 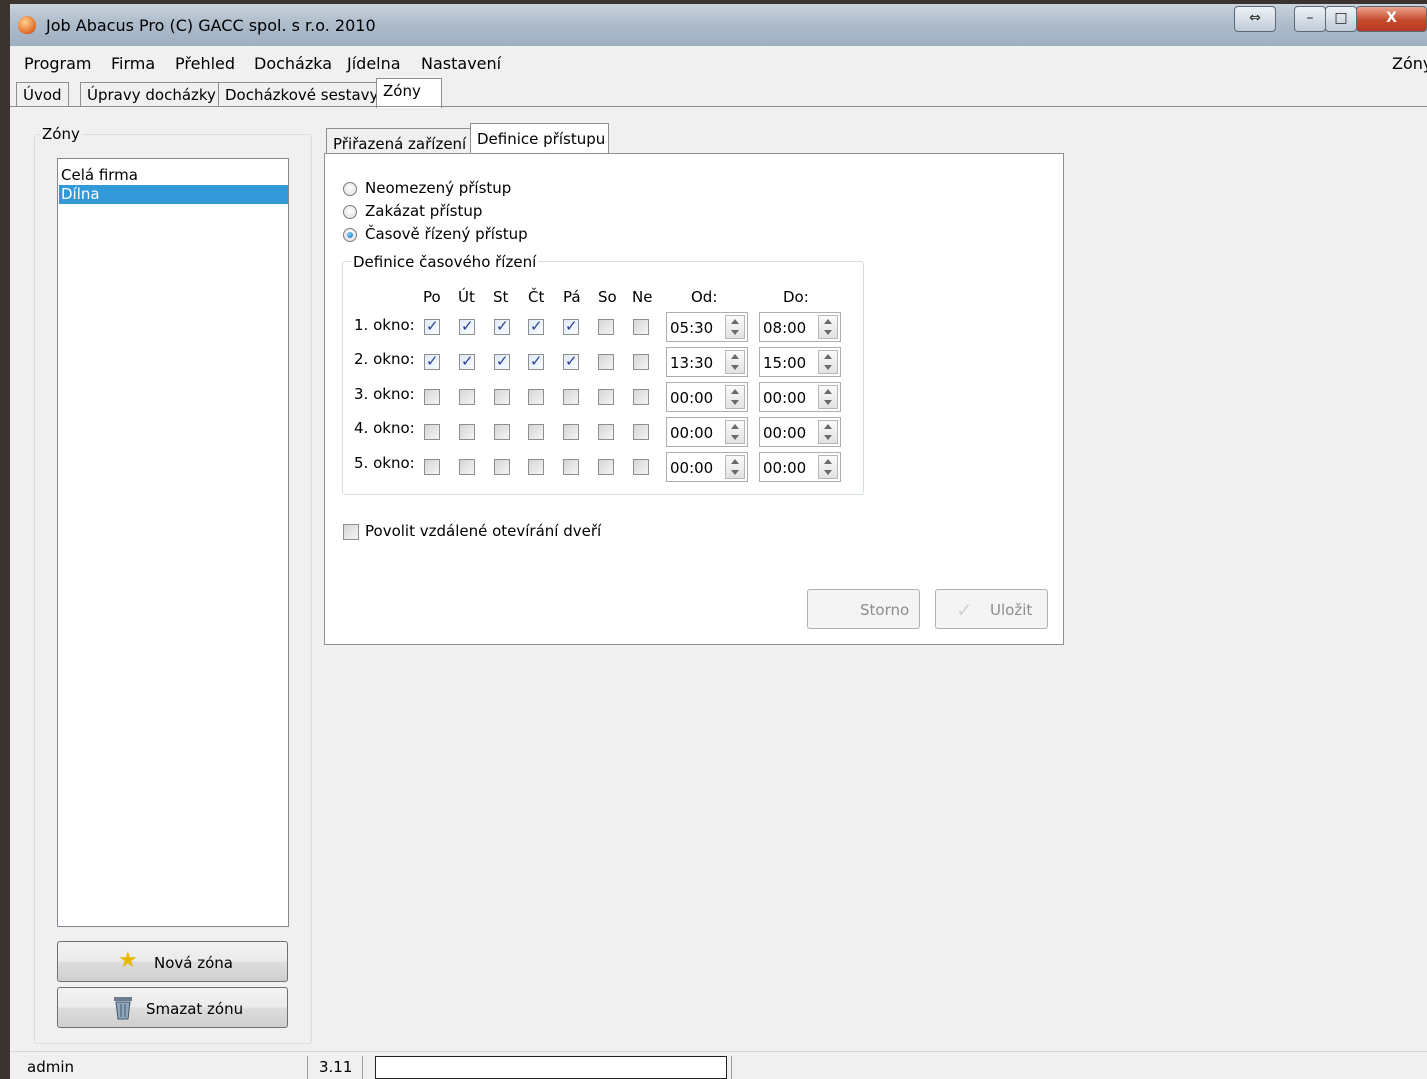 What do you see at coordinates (1409, 63) in the screenshot?
I see `menu-zony: Zóny` at bounding box center [1409, 63].